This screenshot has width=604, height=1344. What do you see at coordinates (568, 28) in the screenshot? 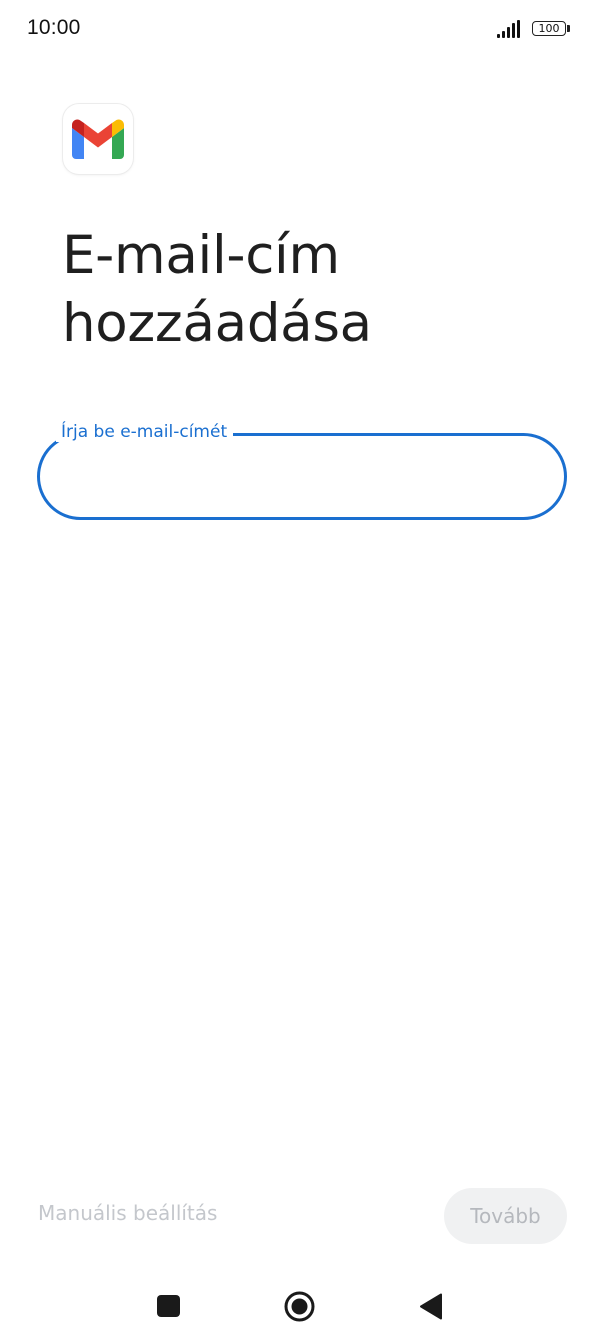
I see `battery-tip` at bounding box center [568, 28].